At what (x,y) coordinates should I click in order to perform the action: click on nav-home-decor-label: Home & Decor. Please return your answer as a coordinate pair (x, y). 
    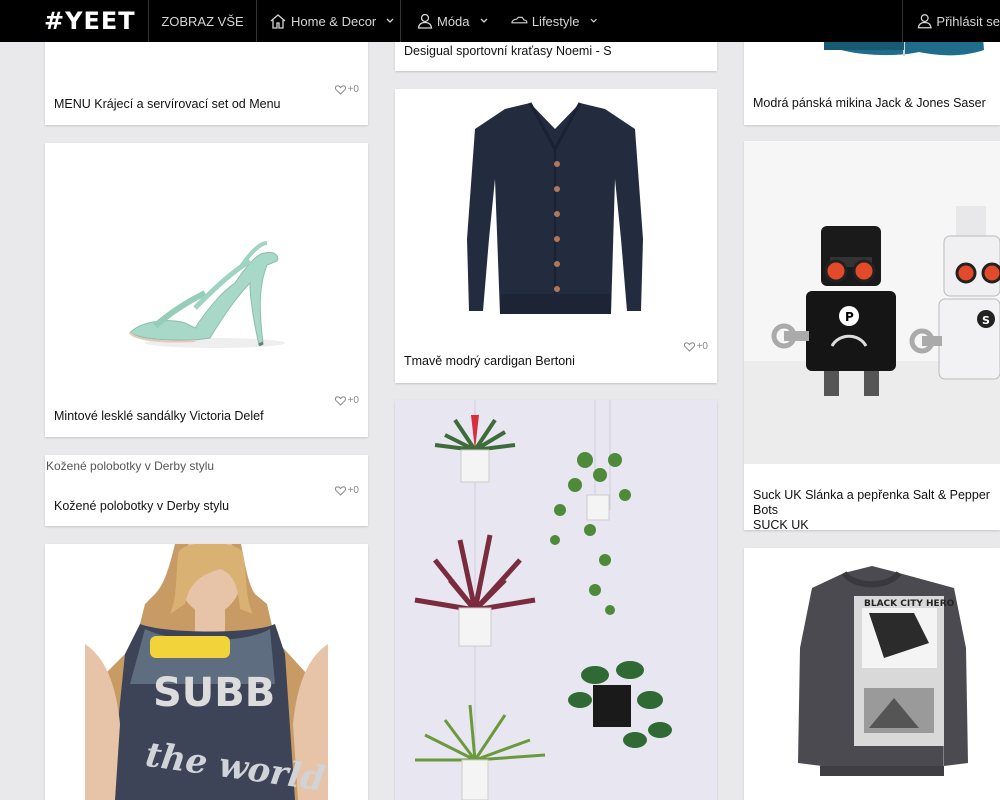
    Looking at the image, I should click on (334, 21).